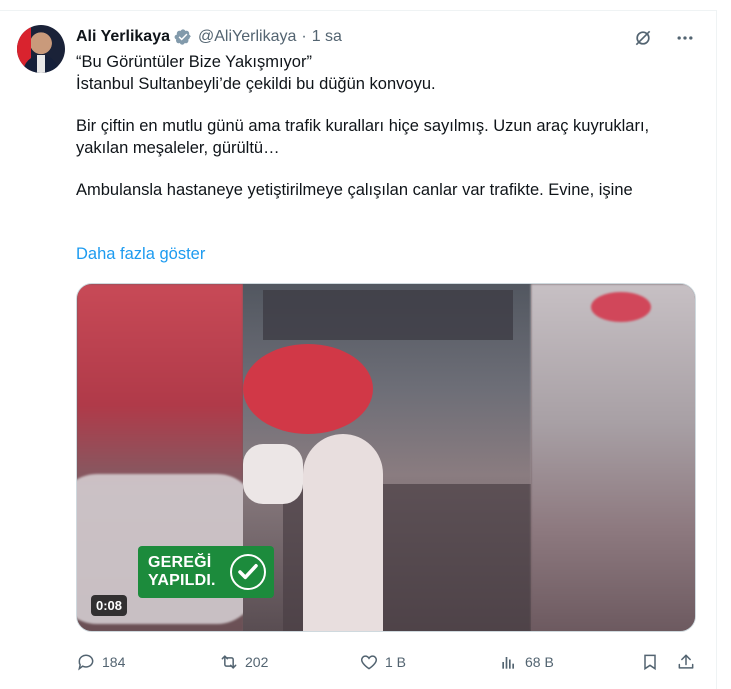 The image size is (731, 689). I want to click on avatar, so click(41, 49).